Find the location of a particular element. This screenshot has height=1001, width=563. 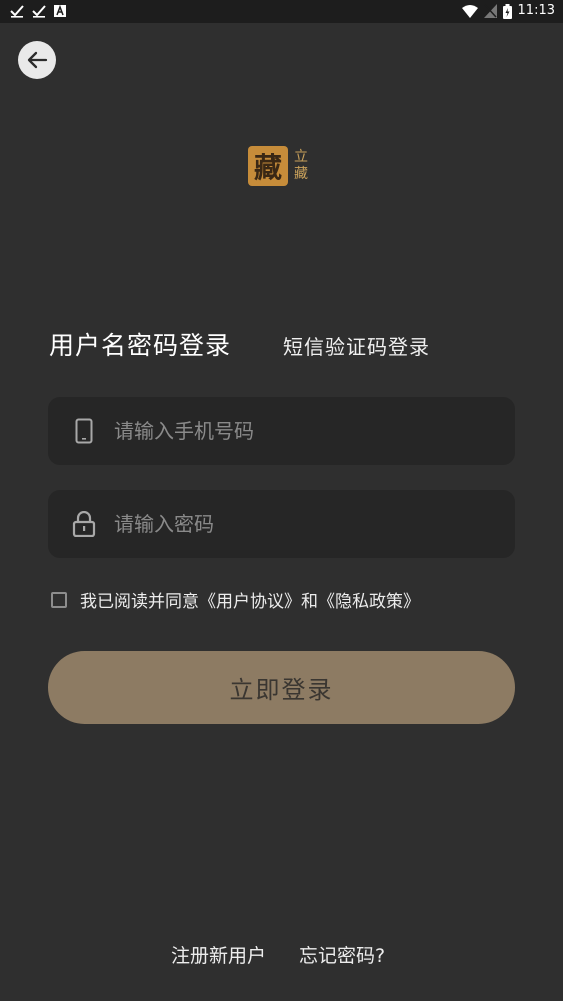

text-a-icon is located at coordinates (60, 11).